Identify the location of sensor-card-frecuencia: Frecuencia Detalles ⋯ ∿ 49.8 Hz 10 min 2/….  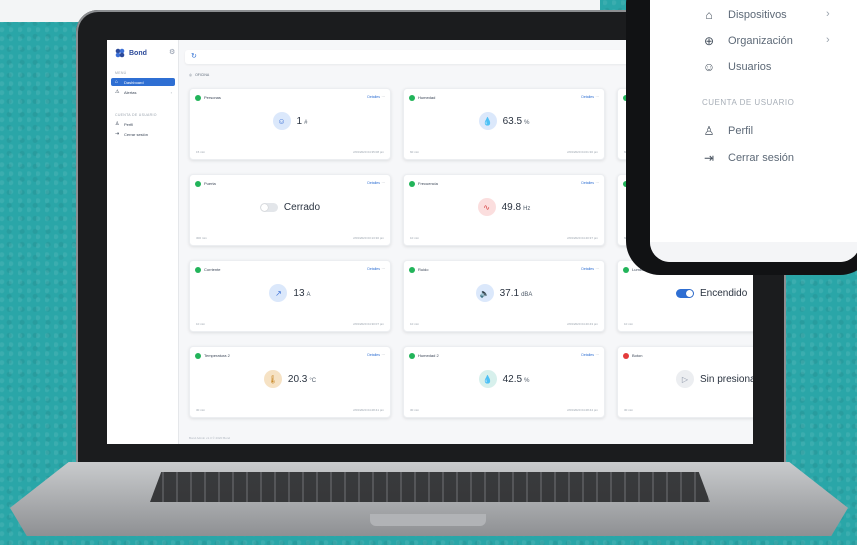
(504, 210).